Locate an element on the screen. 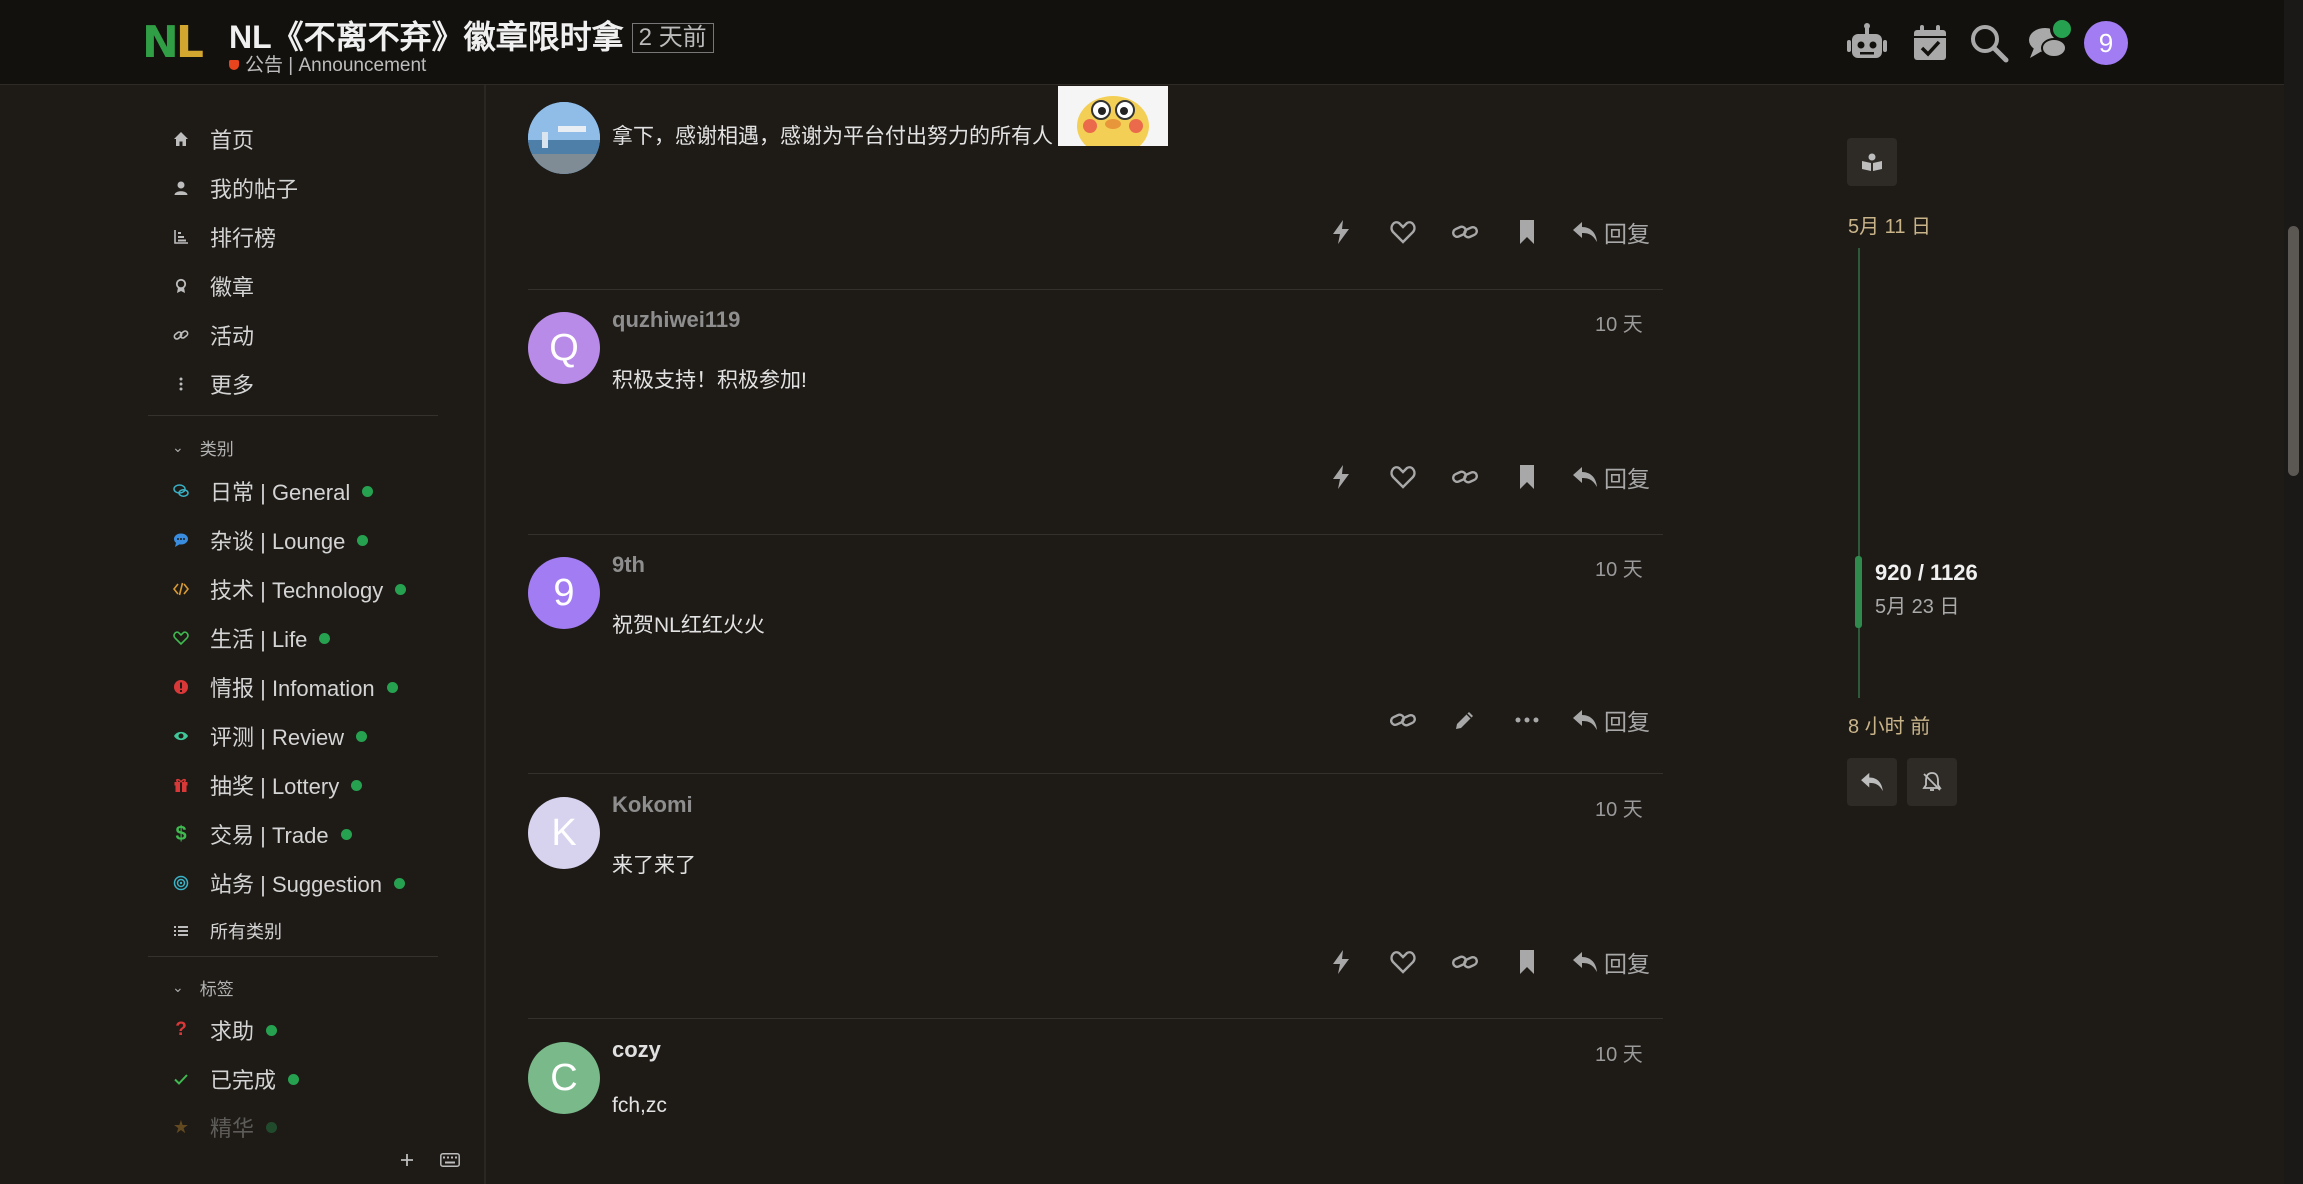  sidebar-item-label: 排行榜 is located at coordinates (243, 238).